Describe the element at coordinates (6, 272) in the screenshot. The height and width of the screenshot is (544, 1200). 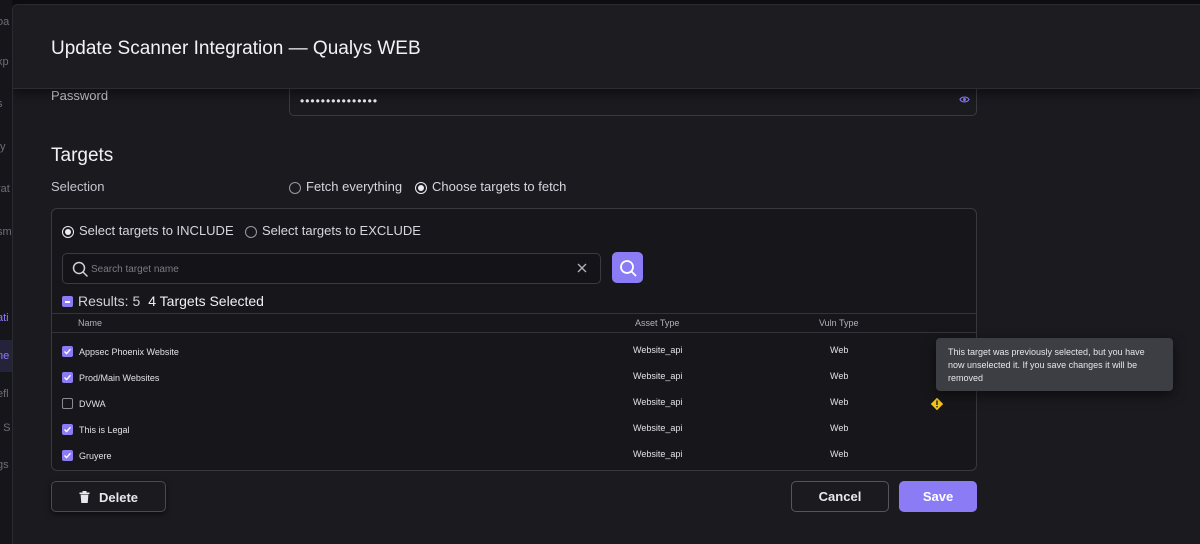
I see `background-sidebar: oa xp s ty rat sm ati ne efl t S gs` at that location.